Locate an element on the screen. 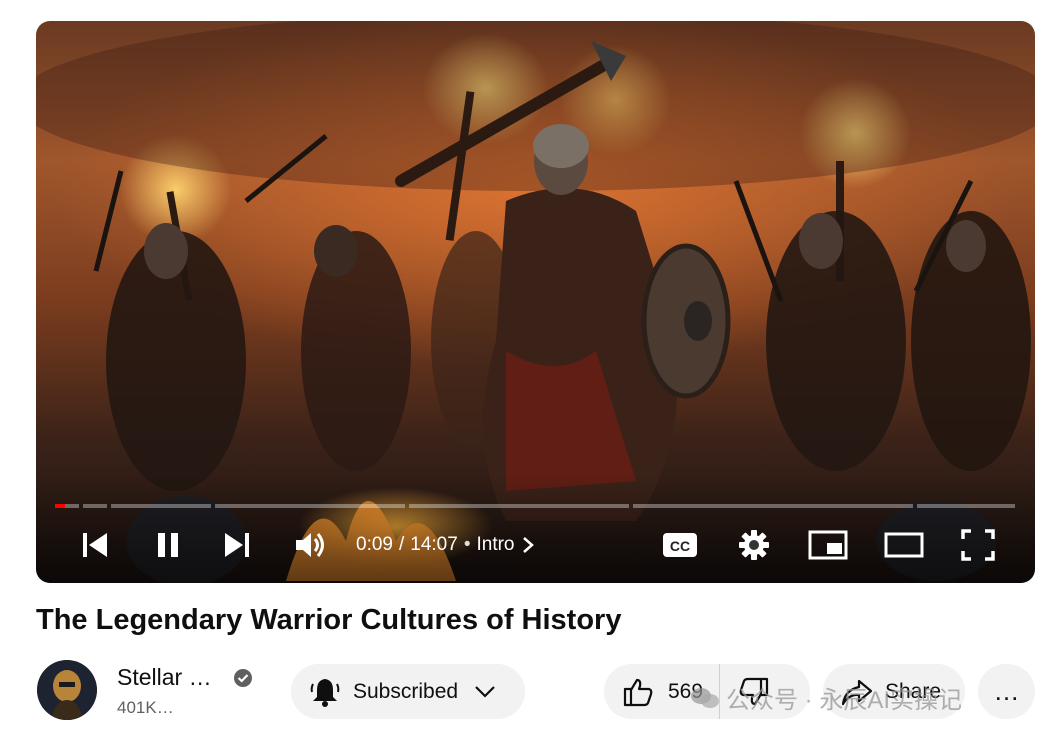 The height and width of the screenshot is (739, 1050). subscribed-button: Subscribed is located at coordinates (408, 691).